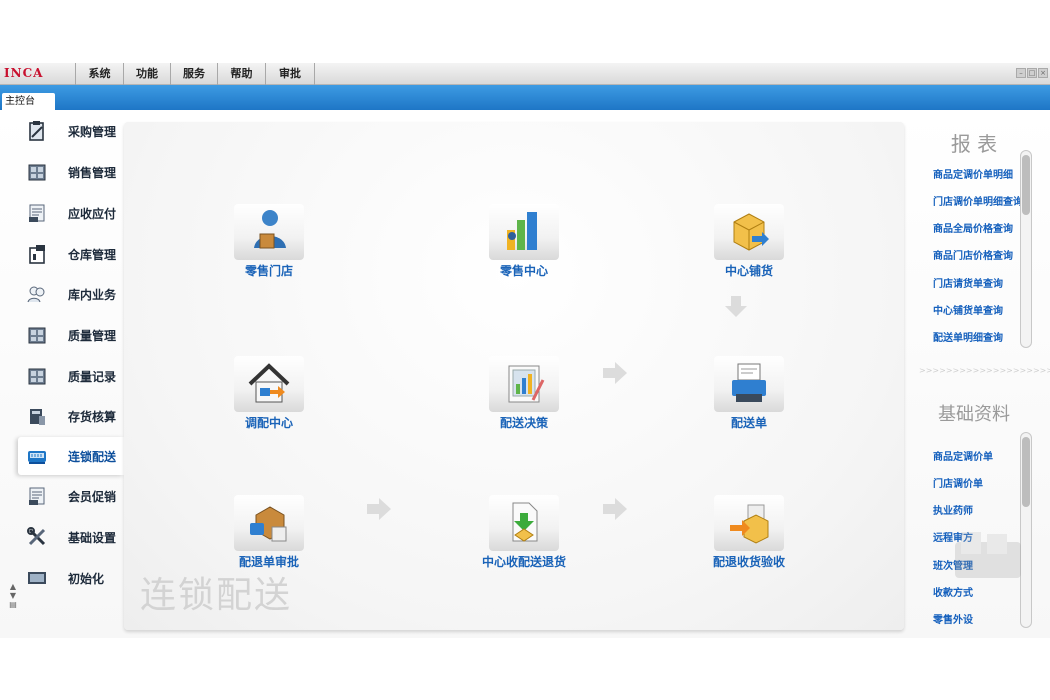 The width and height of the screenshot is (1050, 700). What do you see at coordinates (36, 294) in the screenshot?
I see `users-icon` at bounding box center [36, 294].